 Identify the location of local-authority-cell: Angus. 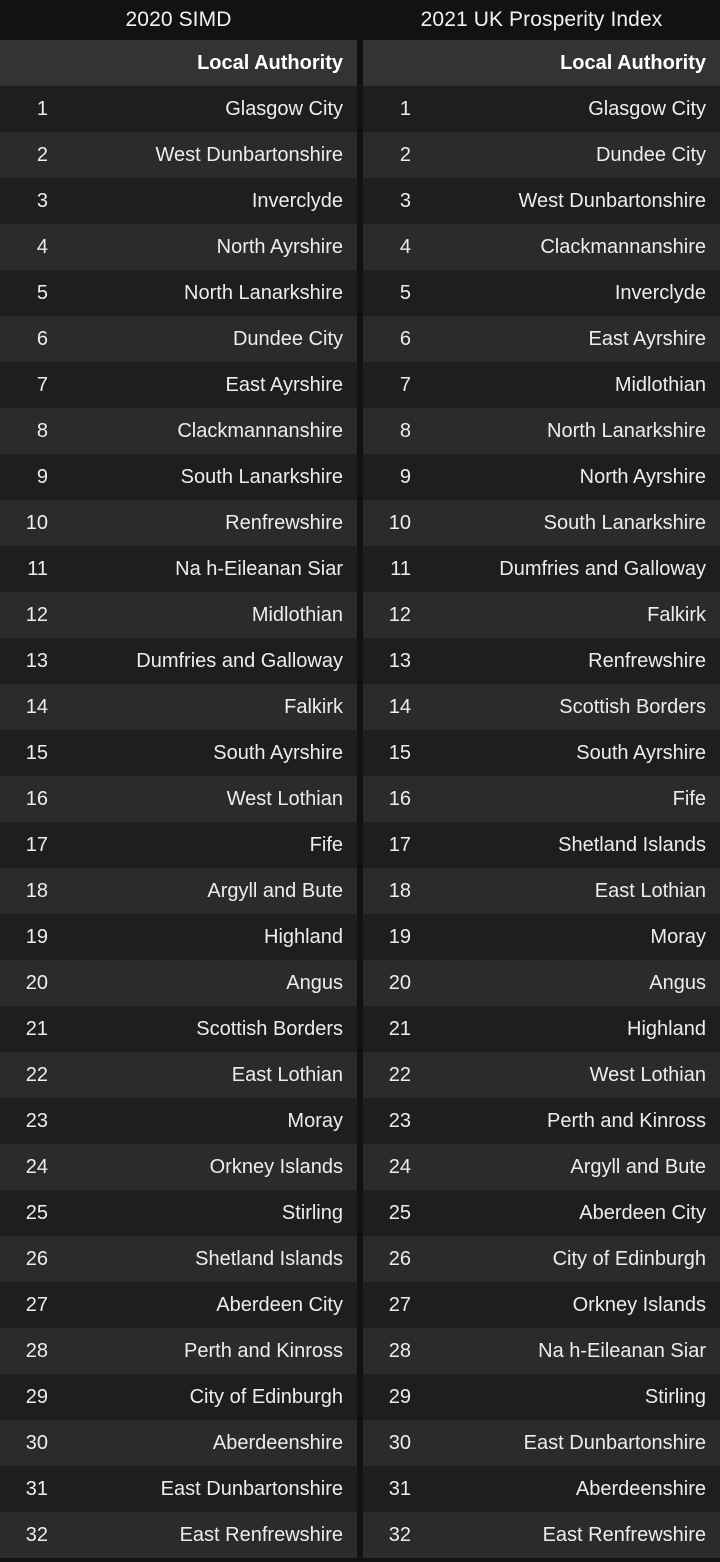
(677, 982).